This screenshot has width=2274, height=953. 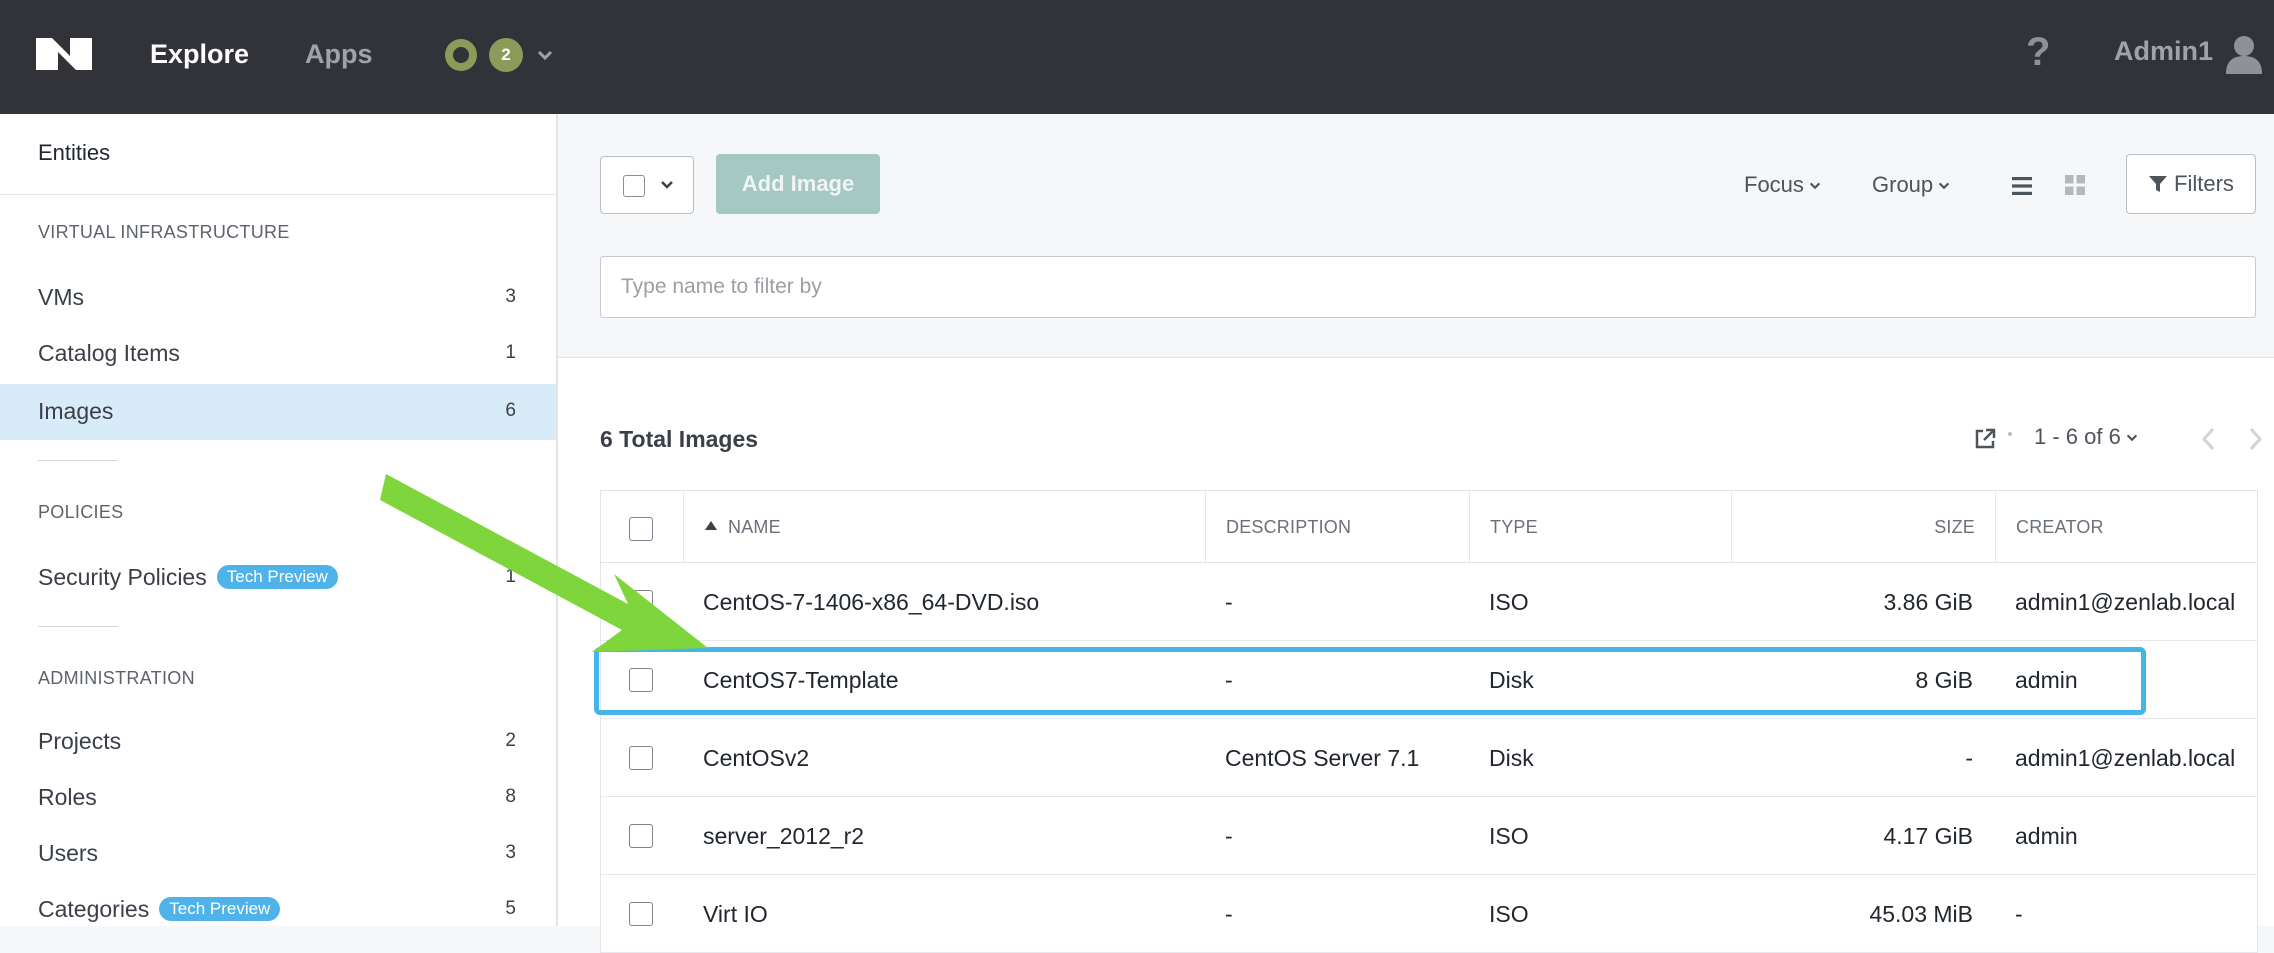 I want to click on sidebar-item-projects: Projects 2, so click(x=278, y=742).